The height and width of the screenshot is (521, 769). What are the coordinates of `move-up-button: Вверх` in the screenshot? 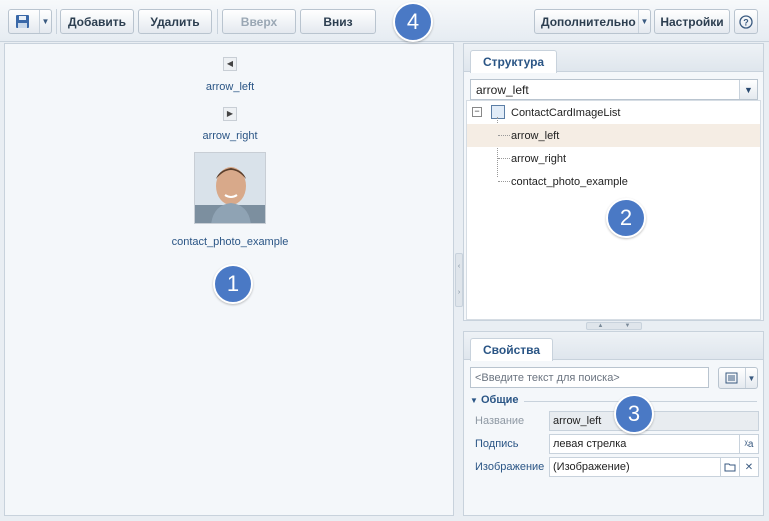 It's located at (259, 21).